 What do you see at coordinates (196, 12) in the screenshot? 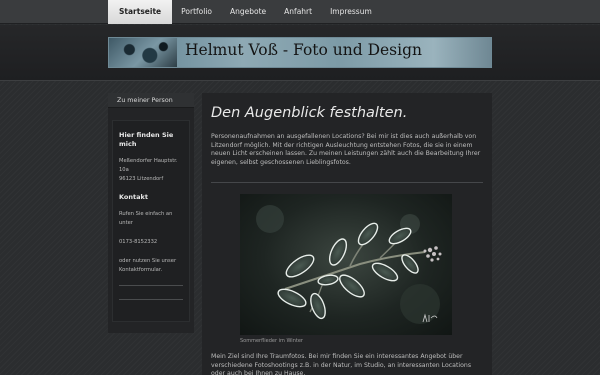
I see `nav-item-portfolio: Portfolio` at bounding box center [196, 12].